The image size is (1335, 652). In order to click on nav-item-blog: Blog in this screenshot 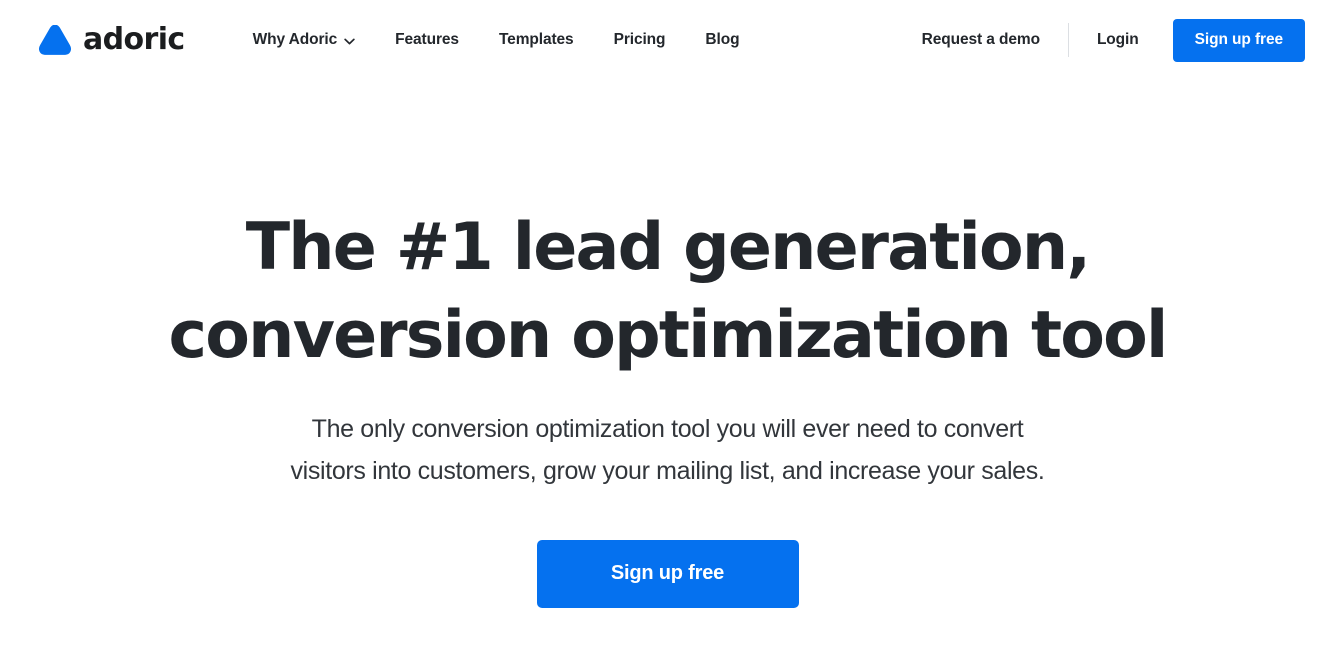, I will do `click(722, 40)`.